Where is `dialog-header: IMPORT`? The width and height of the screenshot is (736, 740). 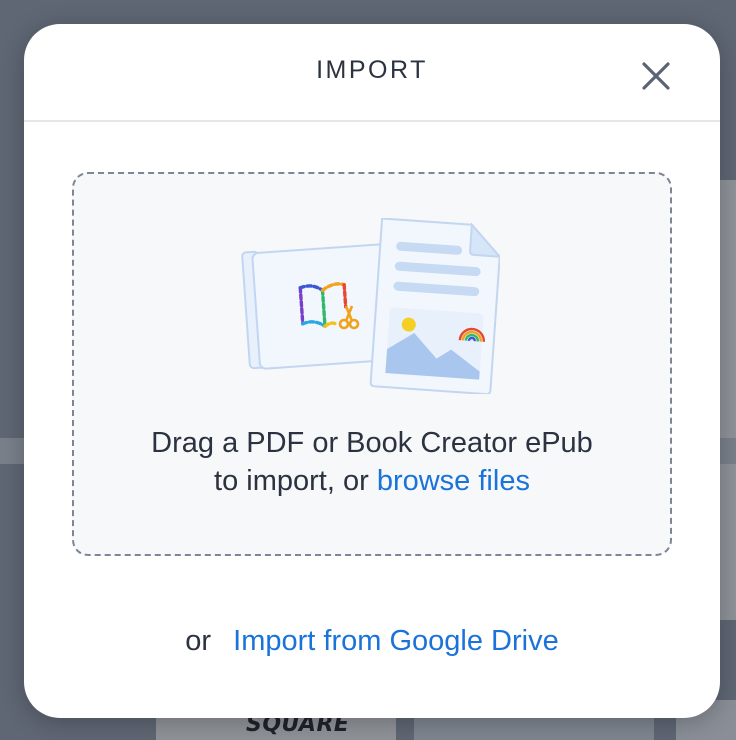
dialog-header: IMPORT is located at coordinates (372, 73).